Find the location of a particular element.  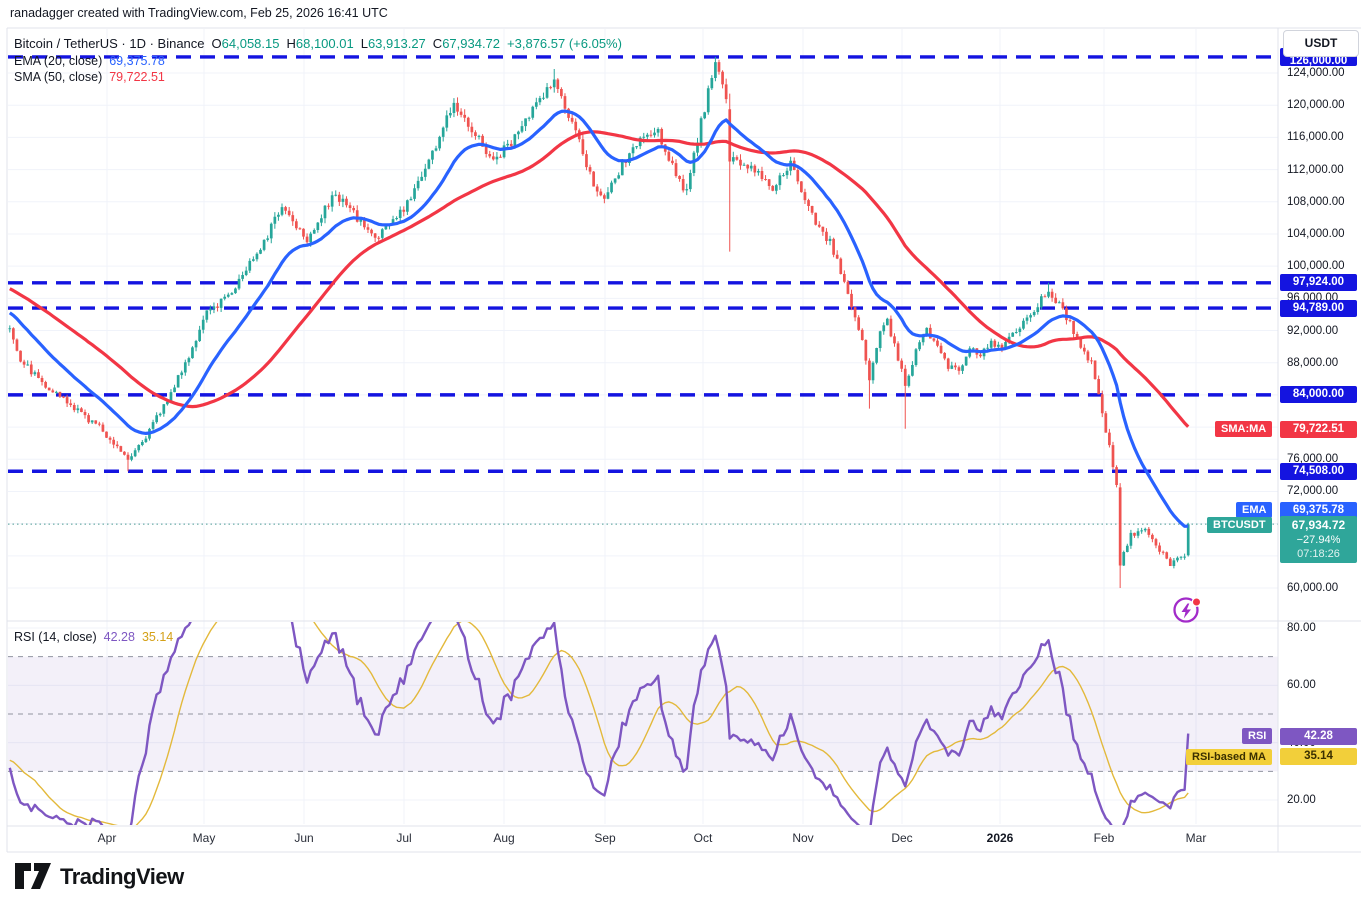

time-axis-label: Aug is located at coordinates (504, 838).